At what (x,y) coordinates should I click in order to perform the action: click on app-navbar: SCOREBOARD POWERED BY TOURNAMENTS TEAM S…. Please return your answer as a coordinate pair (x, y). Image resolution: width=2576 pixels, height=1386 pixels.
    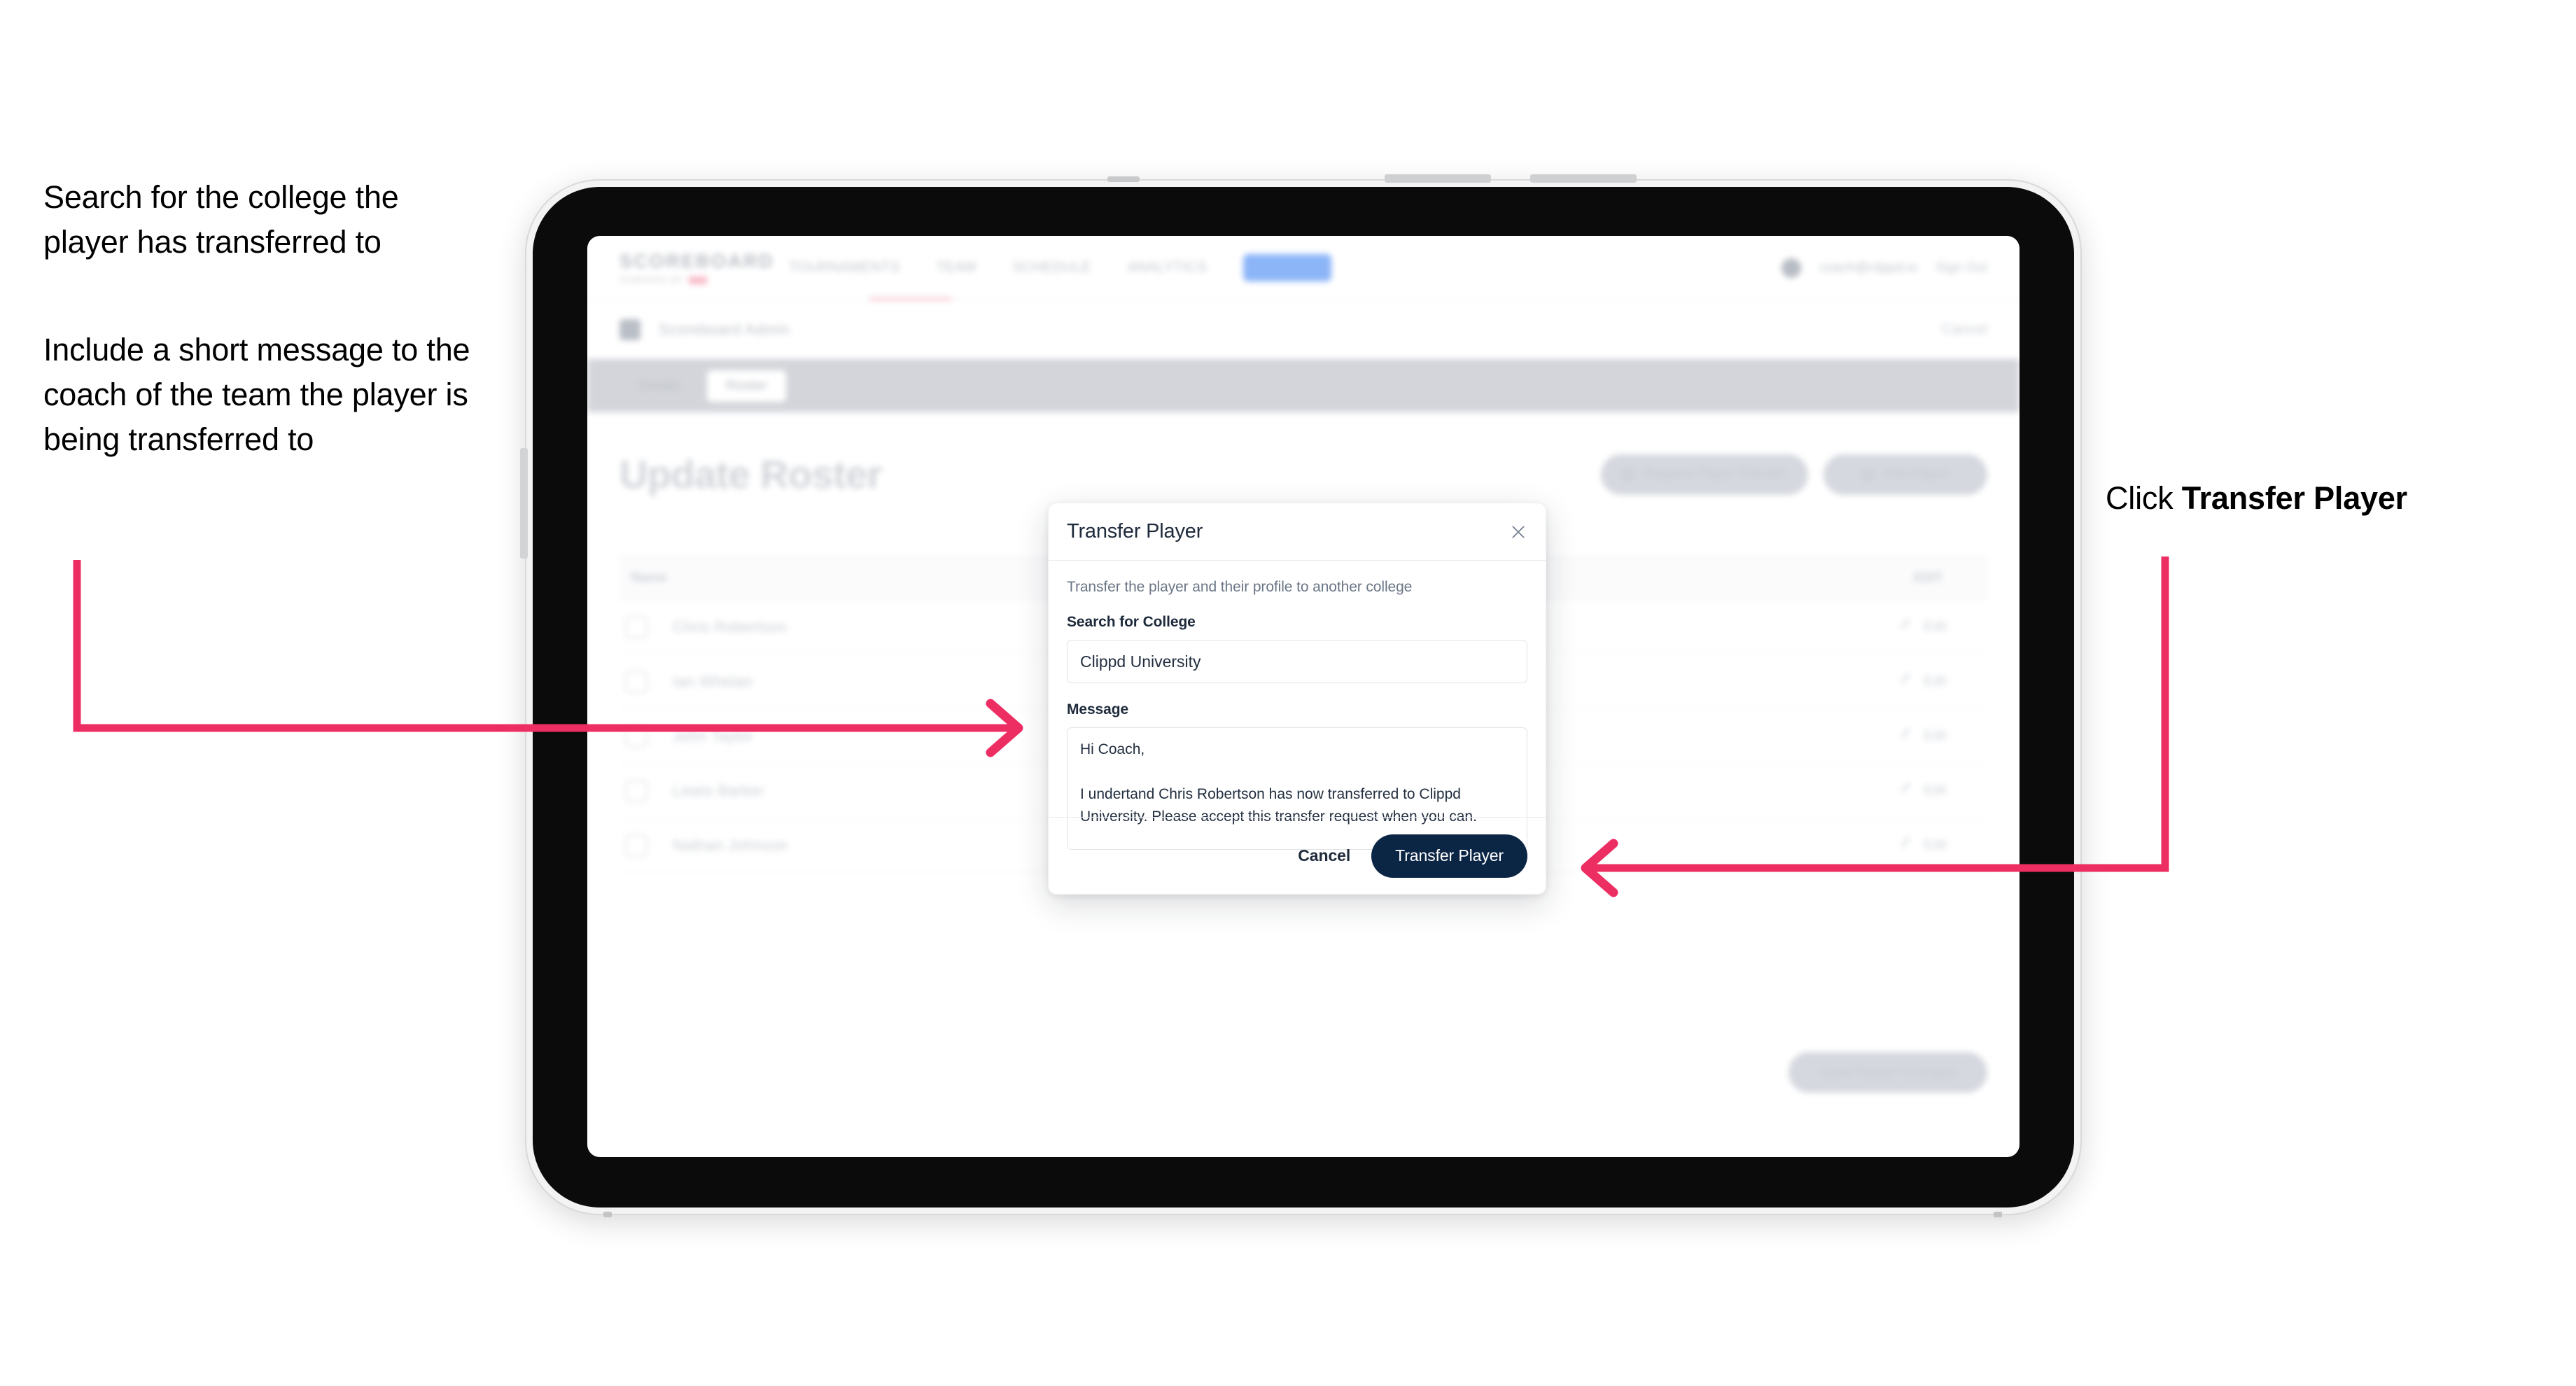
    Looking at the image, I should click on (1303, 268).